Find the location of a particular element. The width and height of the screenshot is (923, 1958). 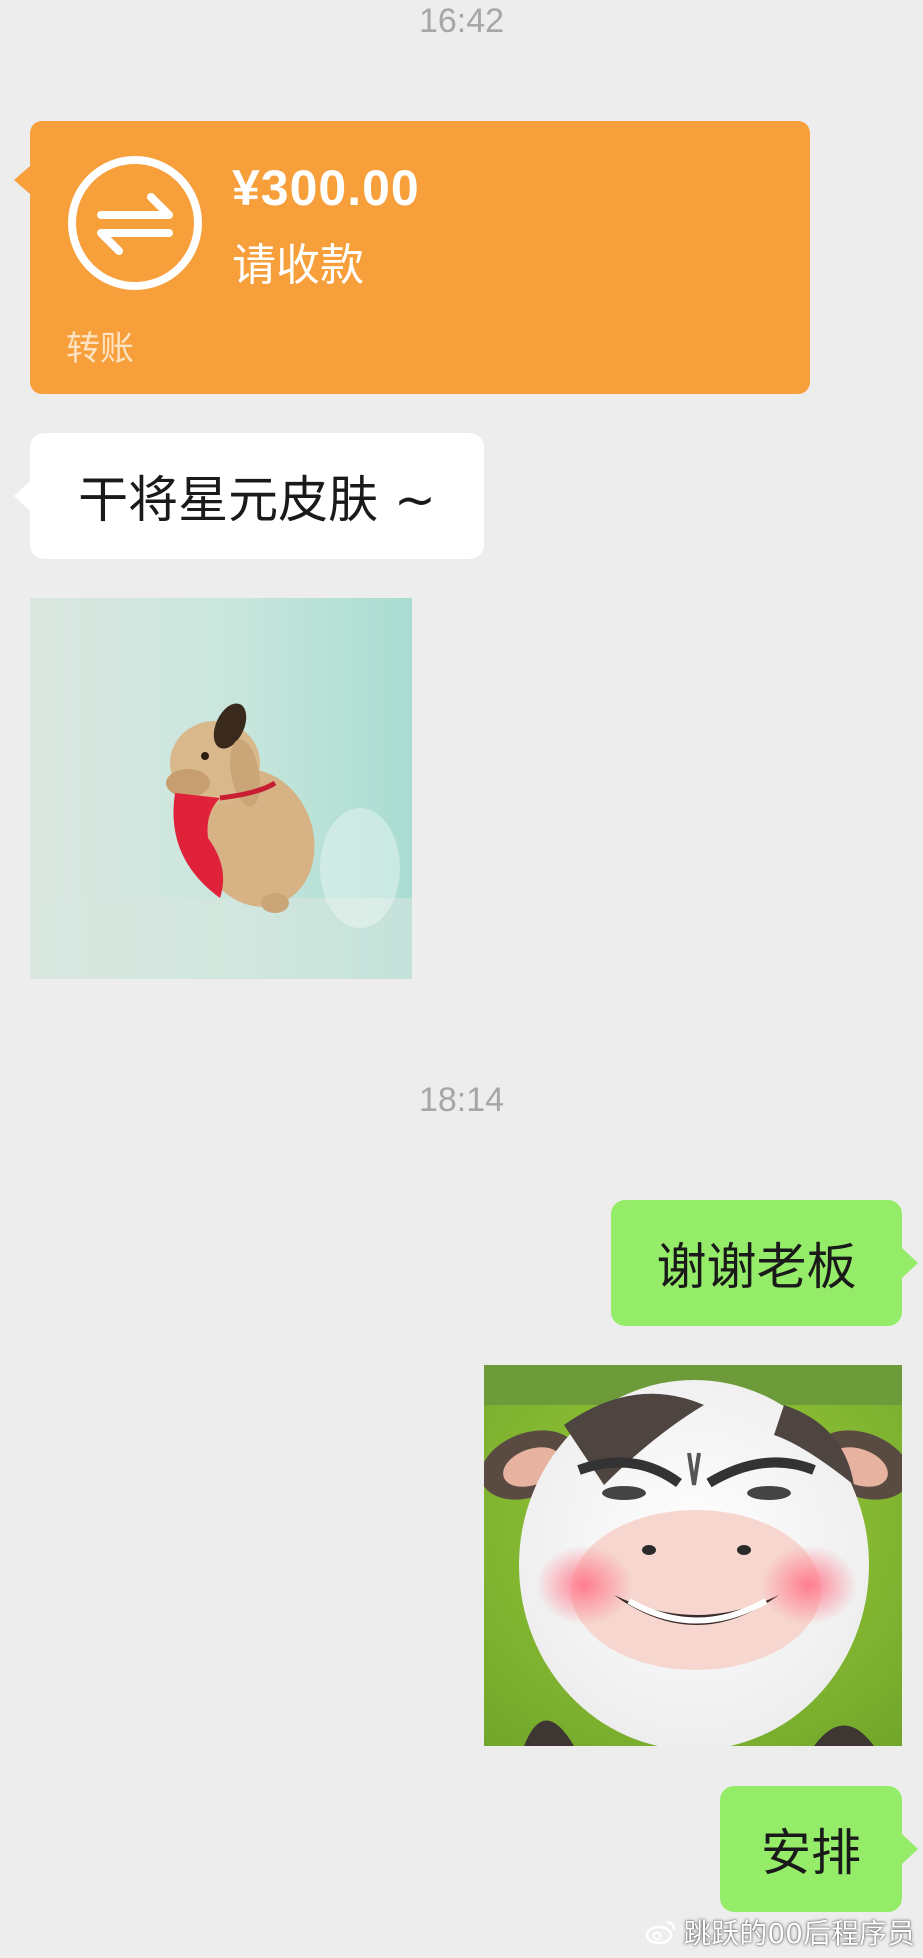

transfer-amount: ¥300.00 is located at coordinates (326, 188).